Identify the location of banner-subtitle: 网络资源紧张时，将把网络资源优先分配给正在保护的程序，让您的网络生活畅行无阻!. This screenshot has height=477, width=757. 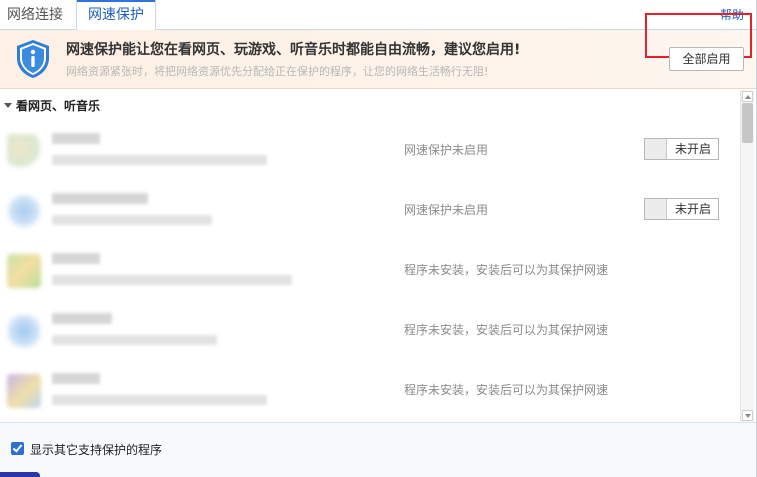
(277, 71).